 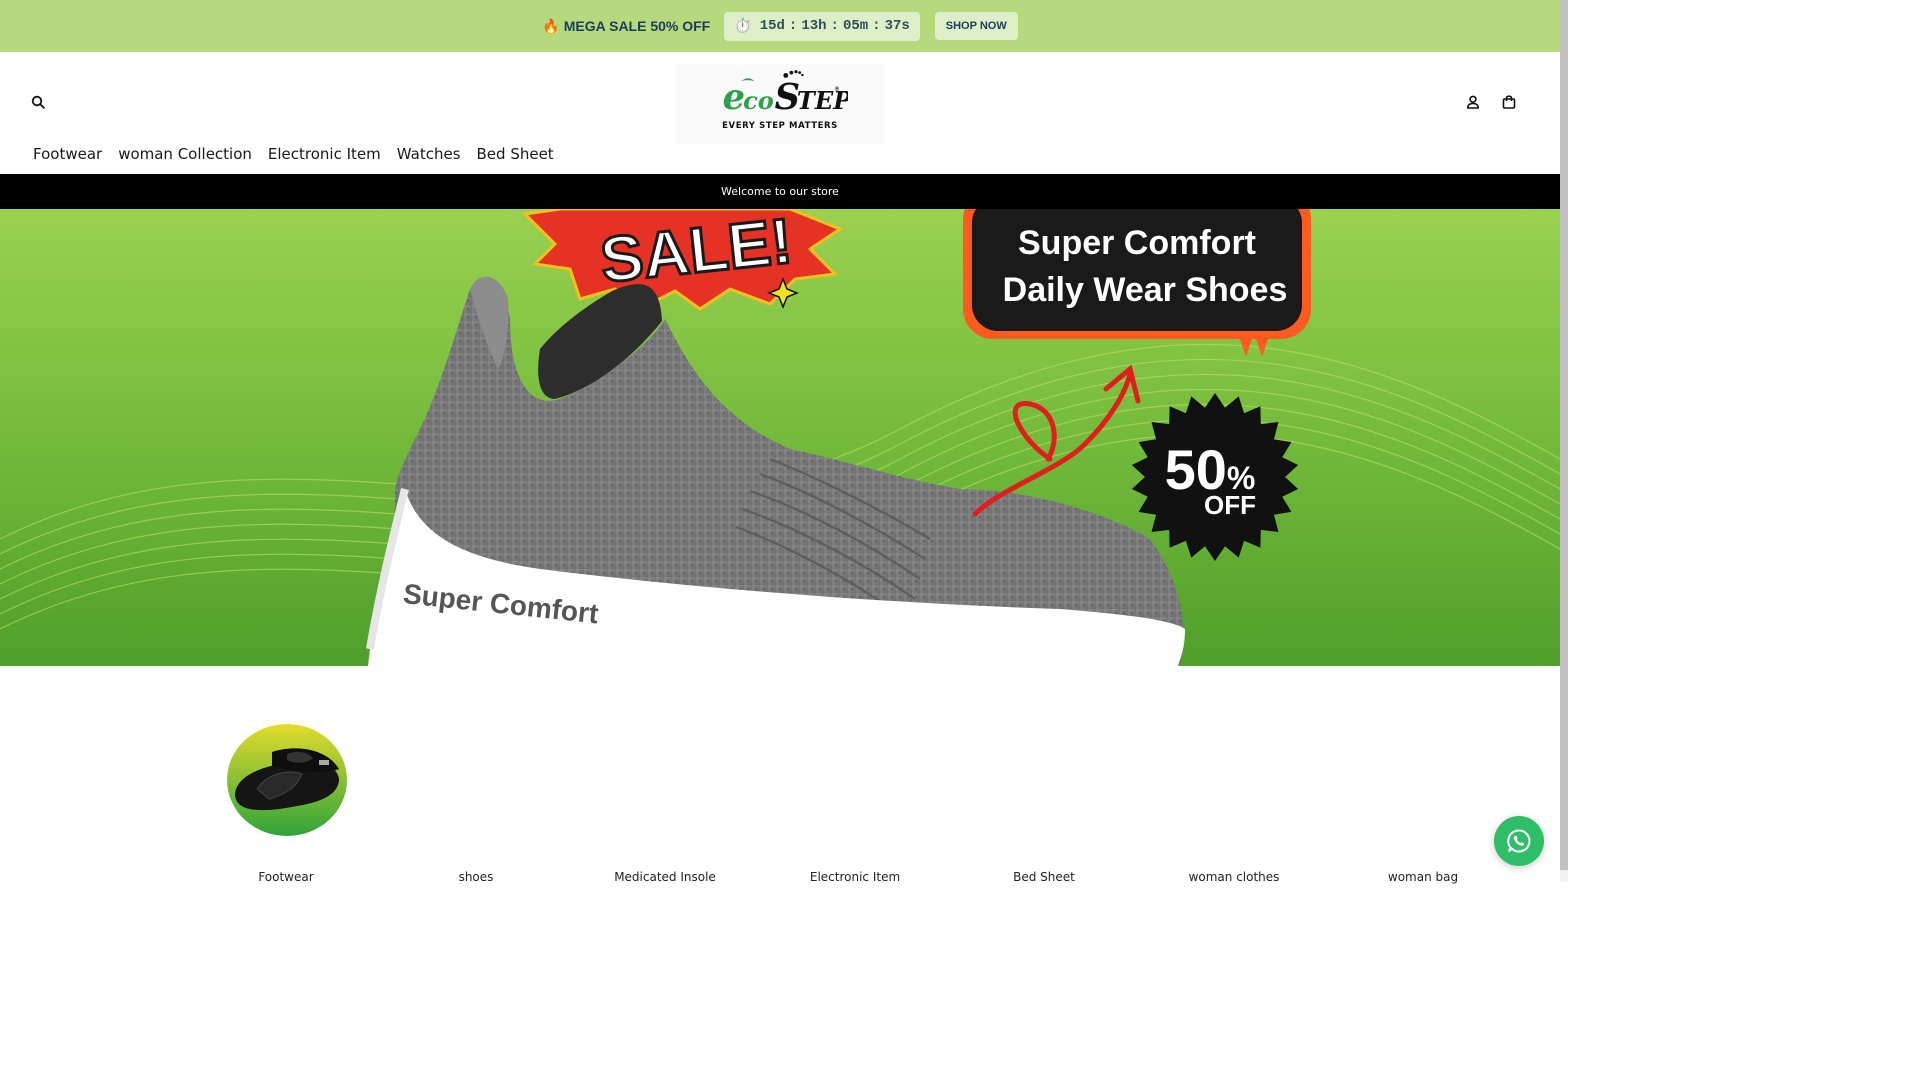 What do you see at coordinates (855, 877) in the screenshot?
I see `category-label: Electronic Item` at bounding box center [855, 877].